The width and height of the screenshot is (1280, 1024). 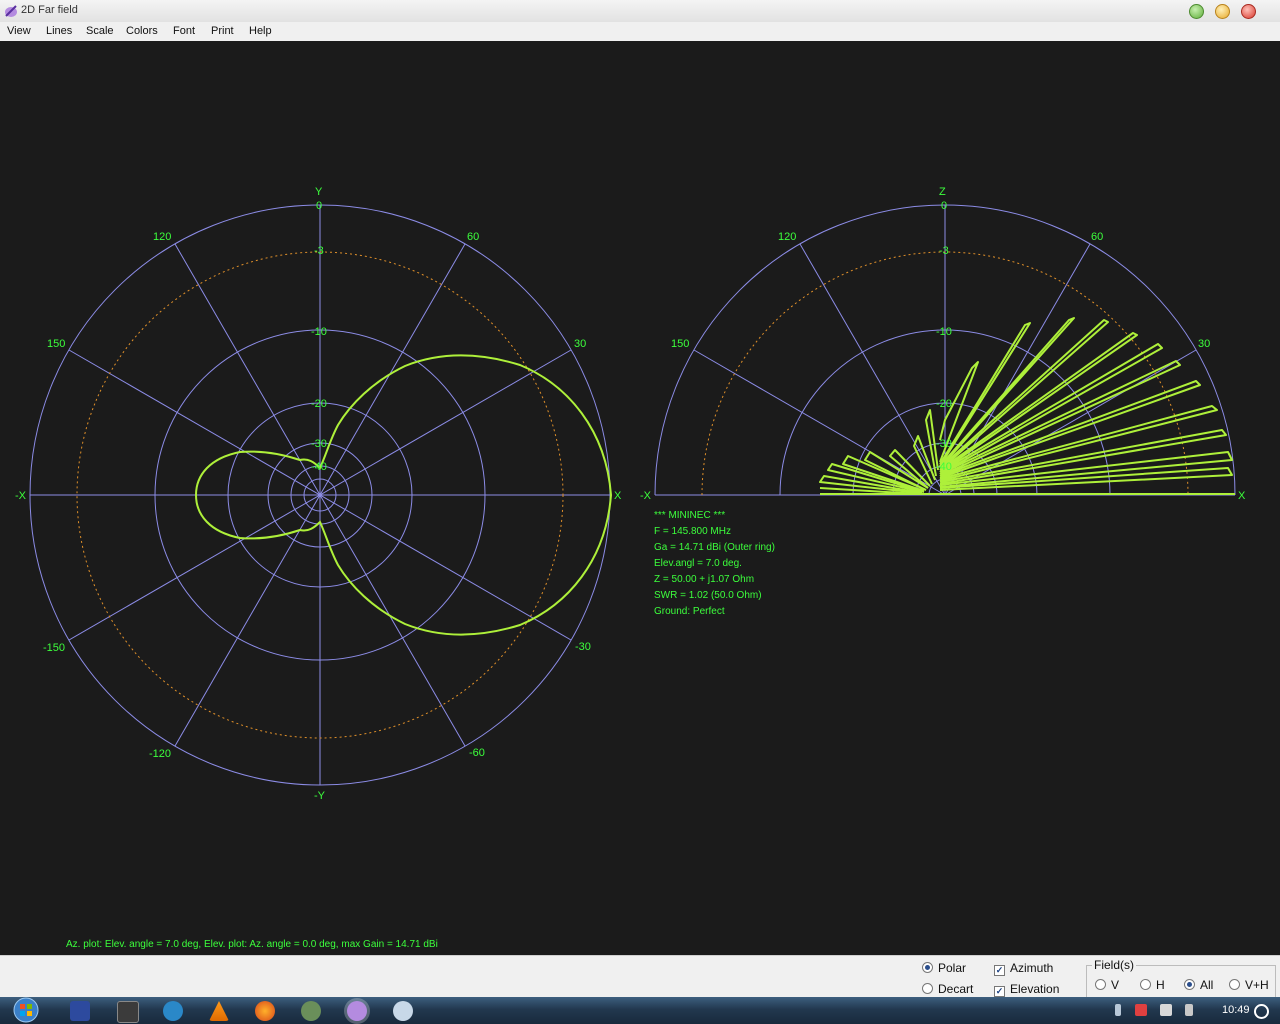 I want to click on azimuth-checkbox: ✓ Azimuth, so click(x=1023, y=968).